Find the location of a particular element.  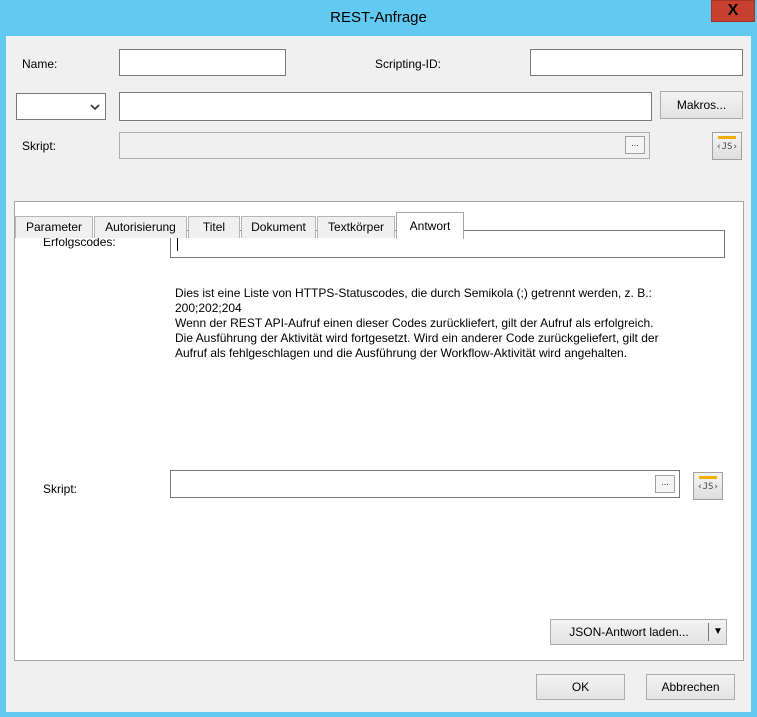

close-icon: X is located at coordinates (733, 10).